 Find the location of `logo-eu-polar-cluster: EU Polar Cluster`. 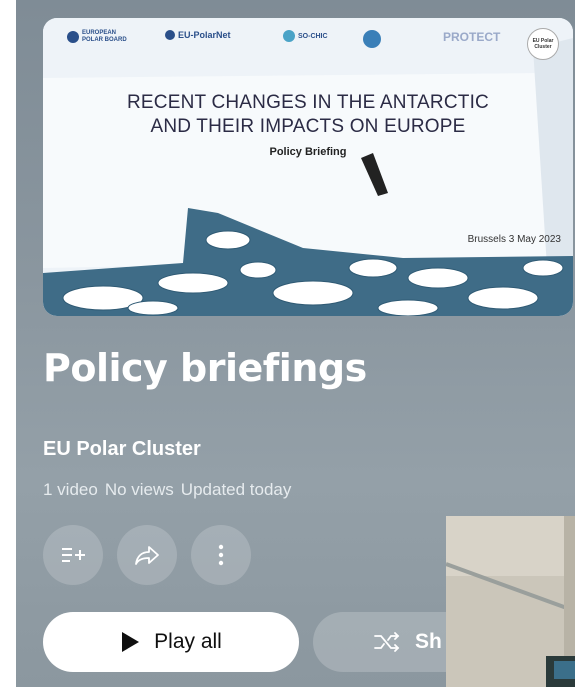

logo-eu-polar-cluster: EU Polar Cluster is located at coordinates (543, 44).